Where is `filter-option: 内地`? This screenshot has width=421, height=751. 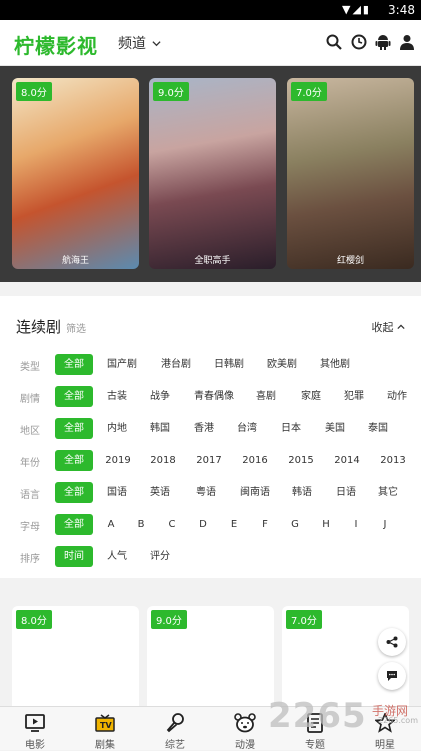
filter-option: 内地 is located at coordinates (117, 428).